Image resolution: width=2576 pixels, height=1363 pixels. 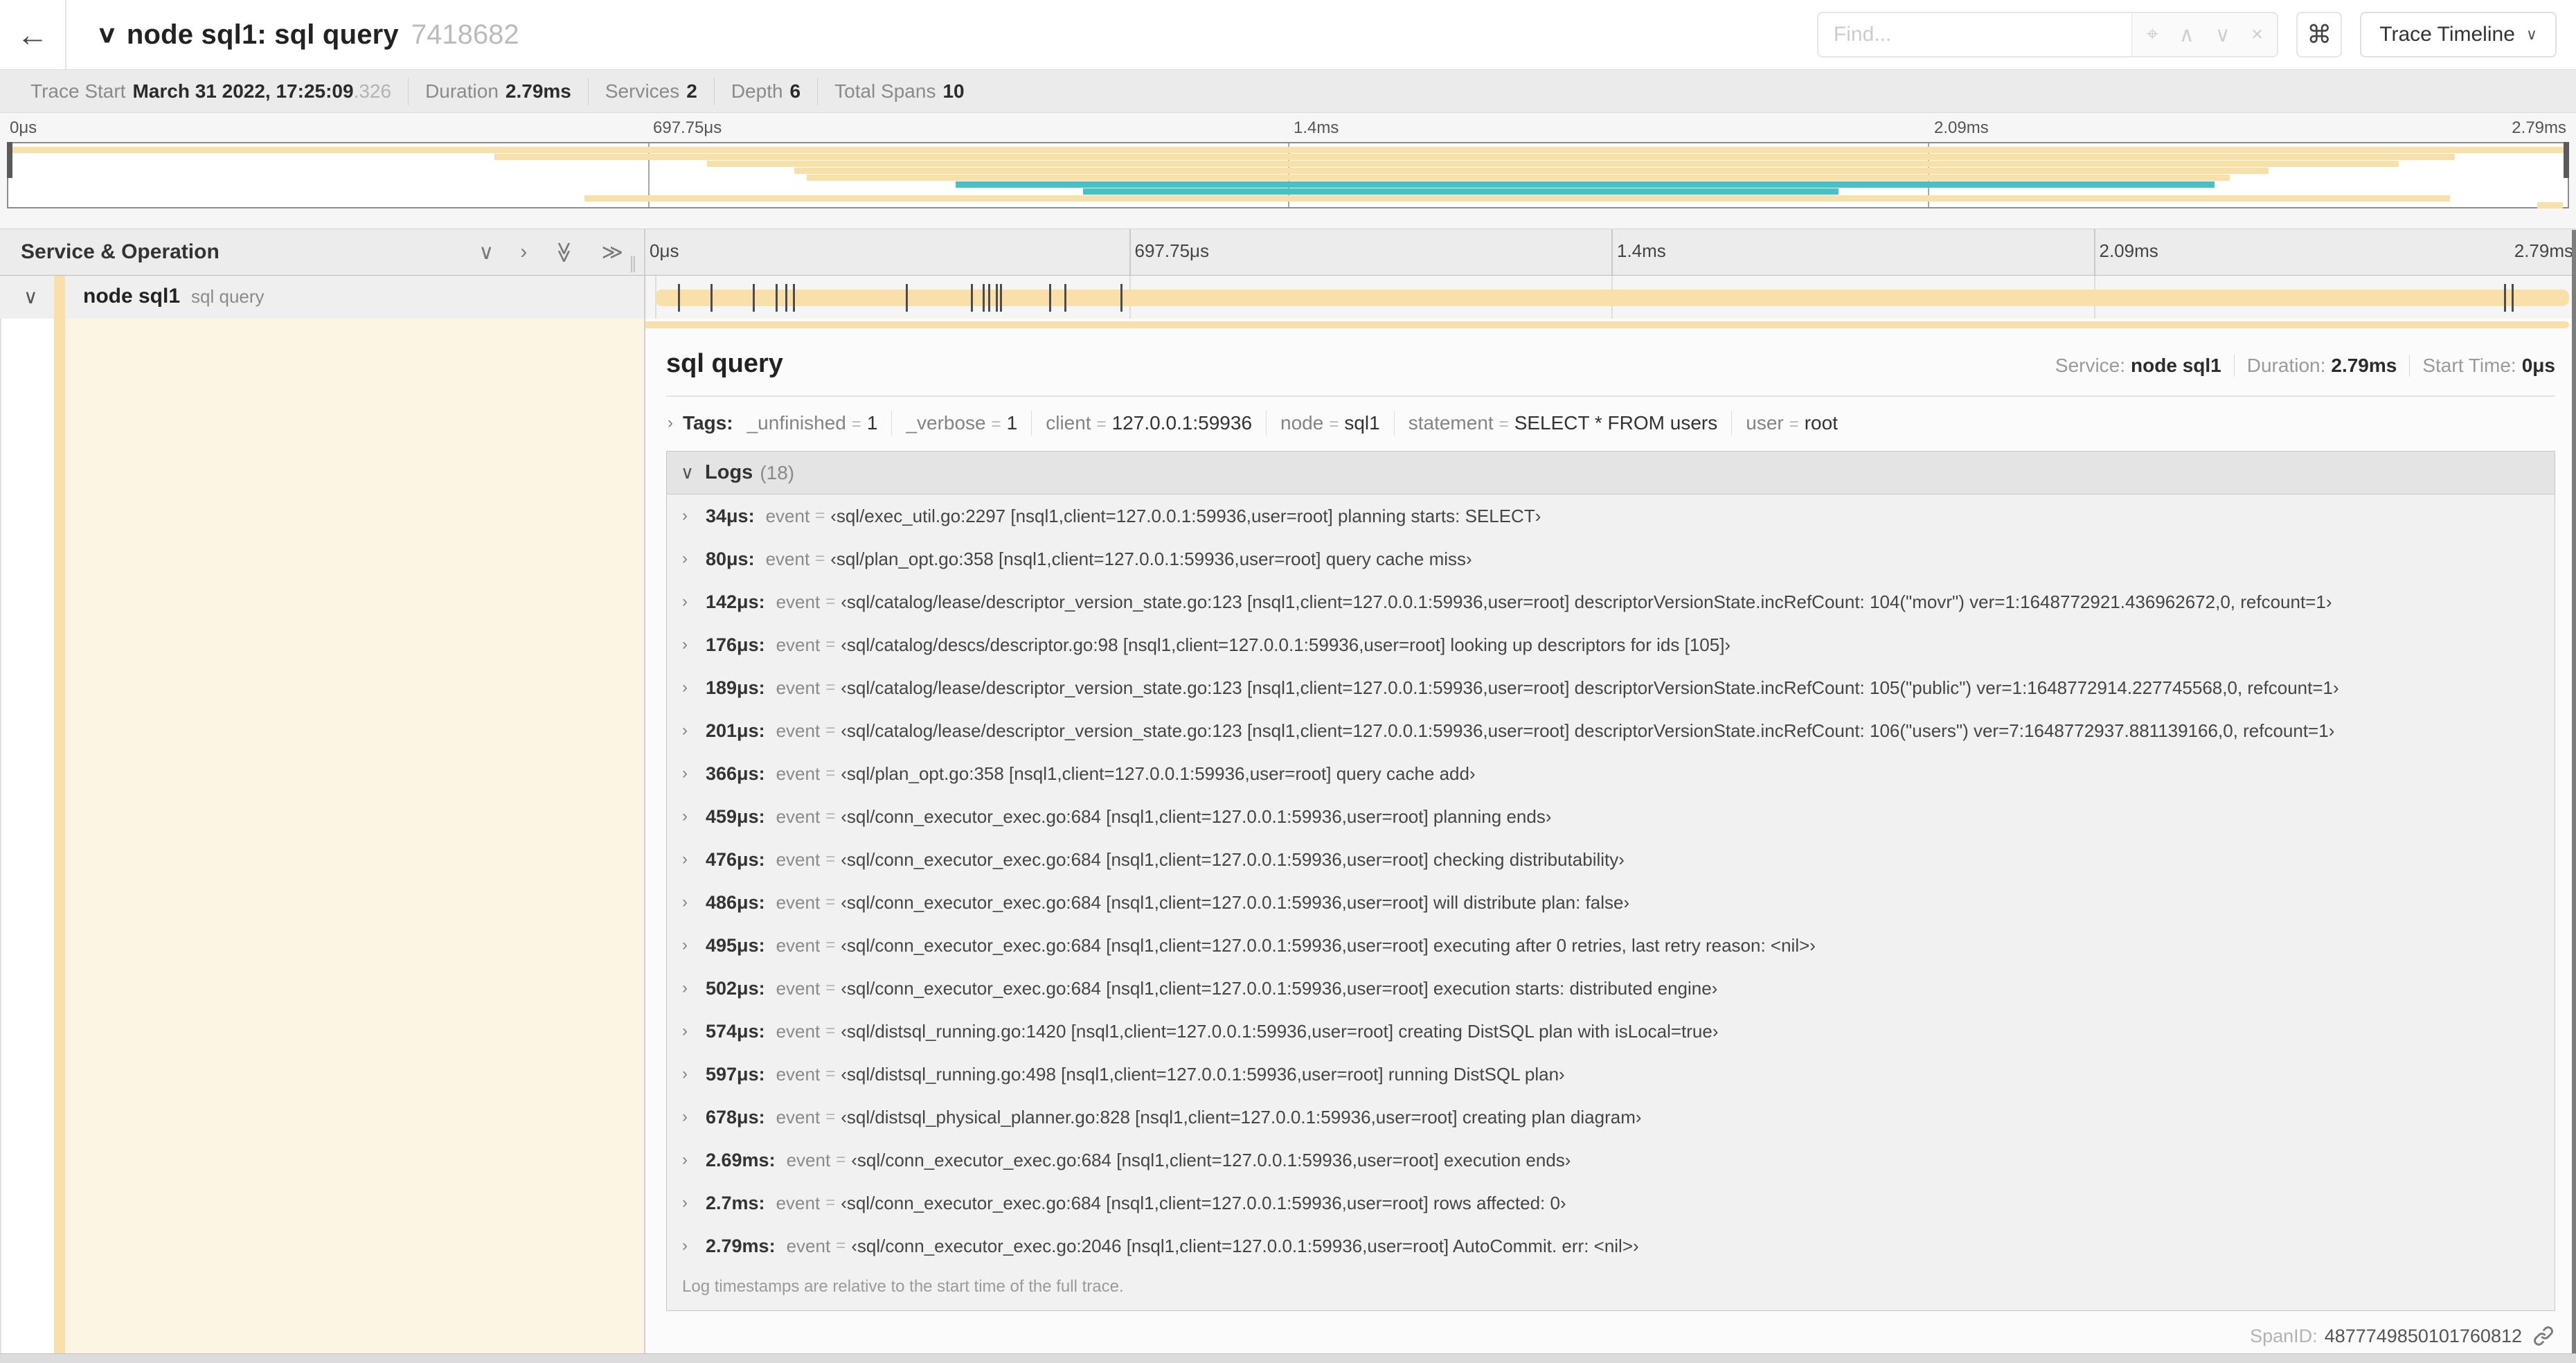 What do you see at coordinates (2257, 34) in the screenshot?
I see `clear-search-icon: ×` at bounding box center [2257, 34].